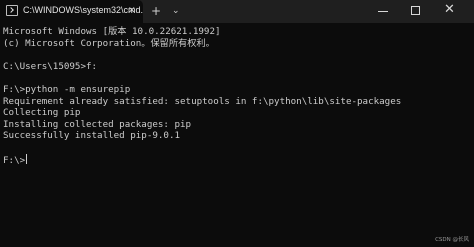 The image size is (474, 247). Describe the element at coordinates (67, 89) in the screenshot. I see `terminal-line: F:\>python -m ensurepip` at that location.